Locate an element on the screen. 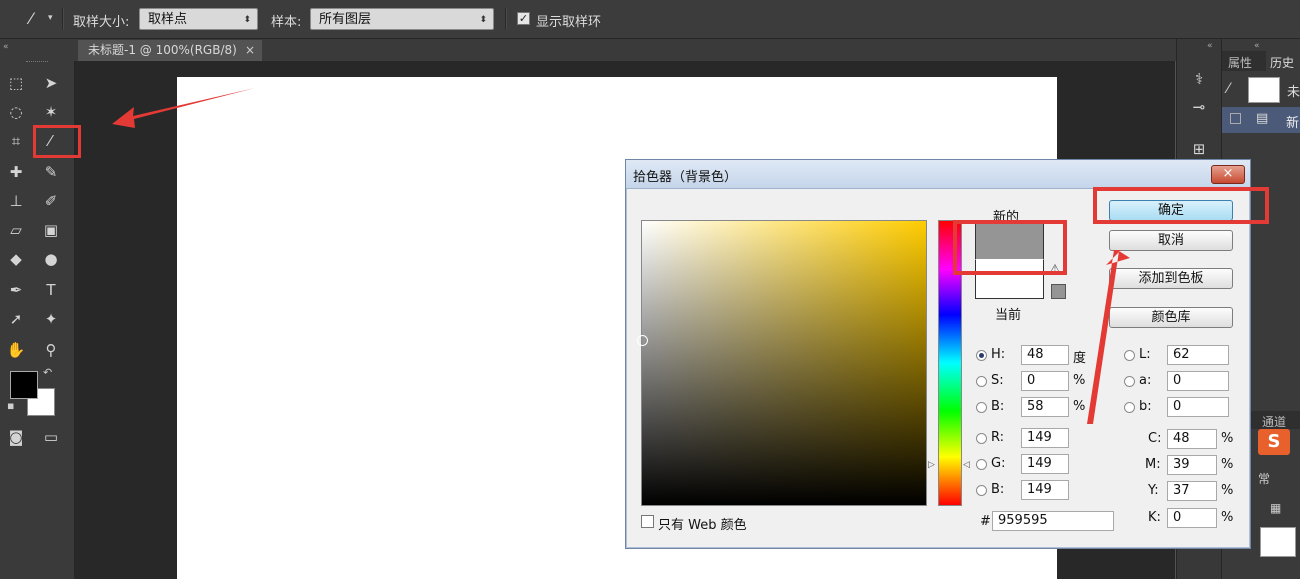 The image size is (1300, 579). annotation-arrow-to-ok is located at coordinates (1108, 337).